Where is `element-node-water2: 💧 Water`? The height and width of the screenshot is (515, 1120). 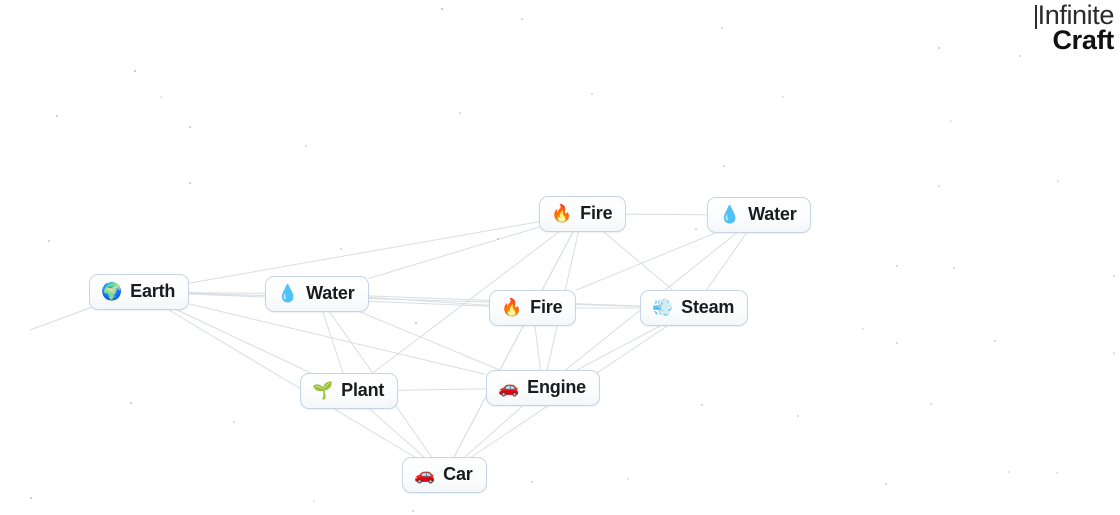 element-node-water2: 💧 Water is located at coordinates (759, 215).